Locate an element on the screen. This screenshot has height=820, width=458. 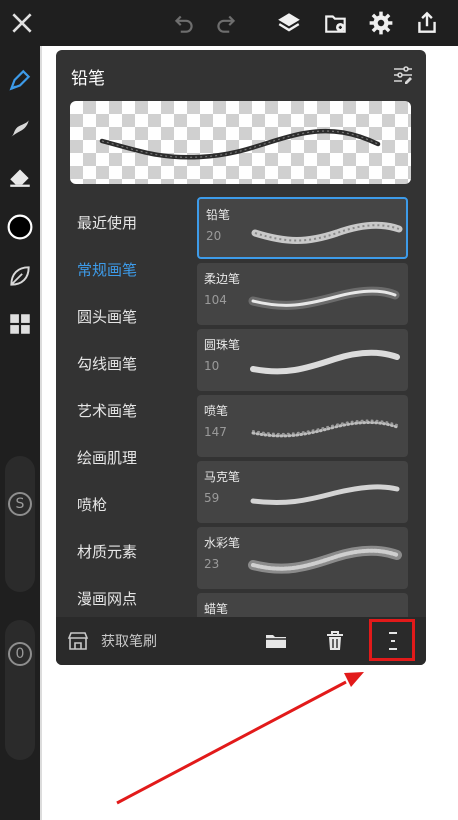
leaf-icon is located at coordinates (20, 276).